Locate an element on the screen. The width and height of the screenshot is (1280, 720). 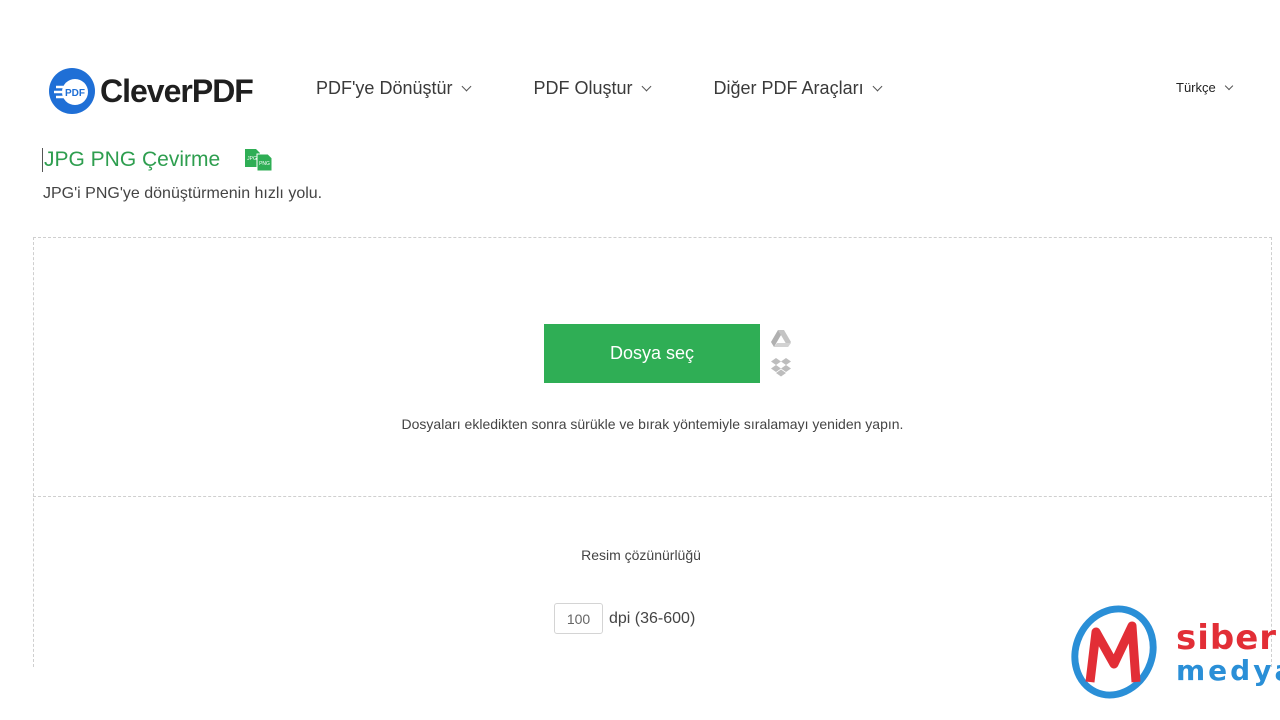
dpi-input is located at coordinates (578, 618).